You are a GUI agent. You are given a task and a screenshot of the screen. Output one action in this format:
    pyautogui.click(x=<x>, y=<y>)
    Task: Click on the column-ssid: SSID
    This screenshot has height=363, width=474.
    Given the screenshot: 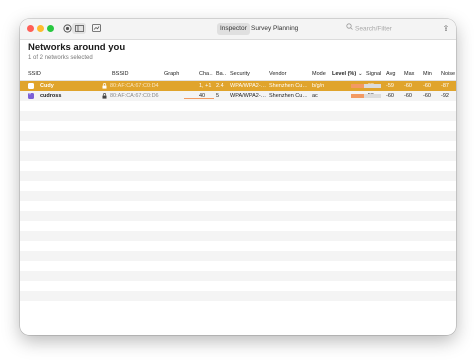 What is the action you would take?
    pyautogui.click(x=68, y=74)
    